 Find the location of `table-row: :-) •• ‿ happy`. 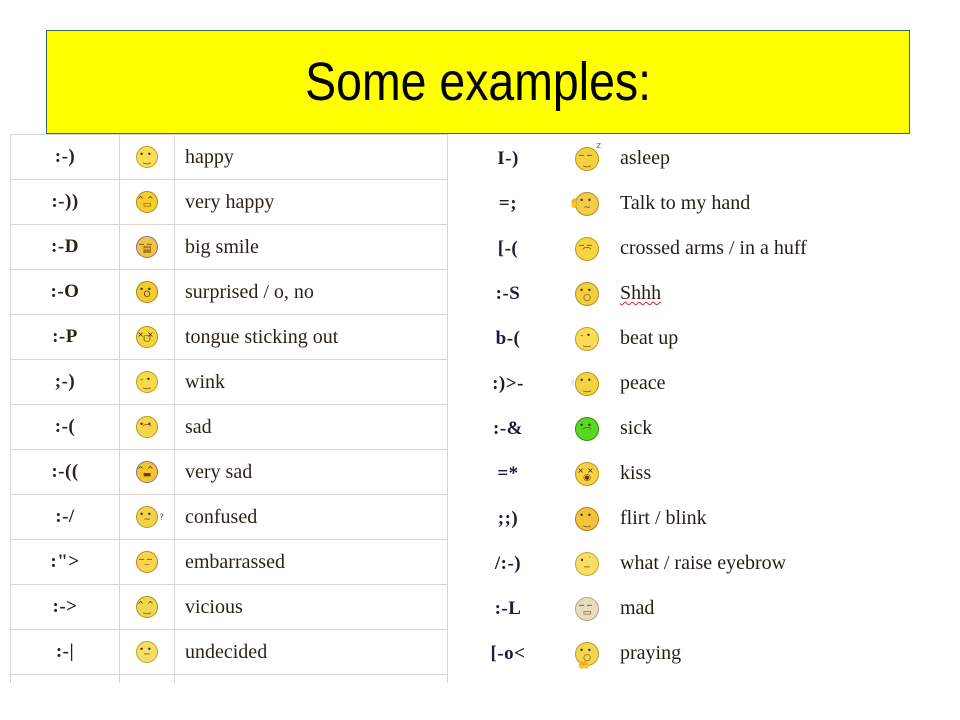

table-row: :-) •• ‿ happy is located at coordinates (229, 157).